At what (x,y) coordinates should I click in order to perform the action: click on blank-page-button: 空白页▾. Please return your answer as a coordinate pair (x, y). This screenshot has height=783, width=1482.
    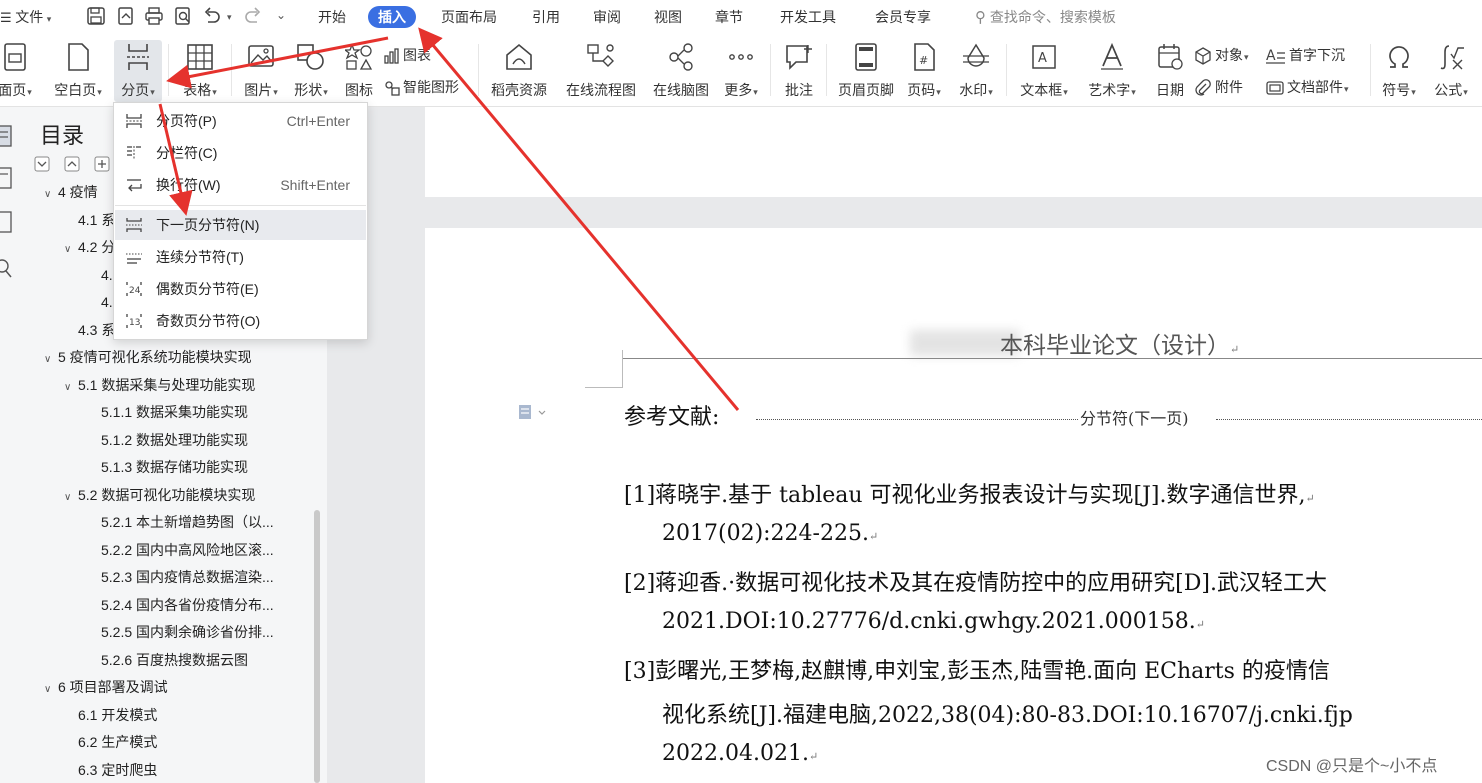
    Looking at the image, I should click on (78, 70).